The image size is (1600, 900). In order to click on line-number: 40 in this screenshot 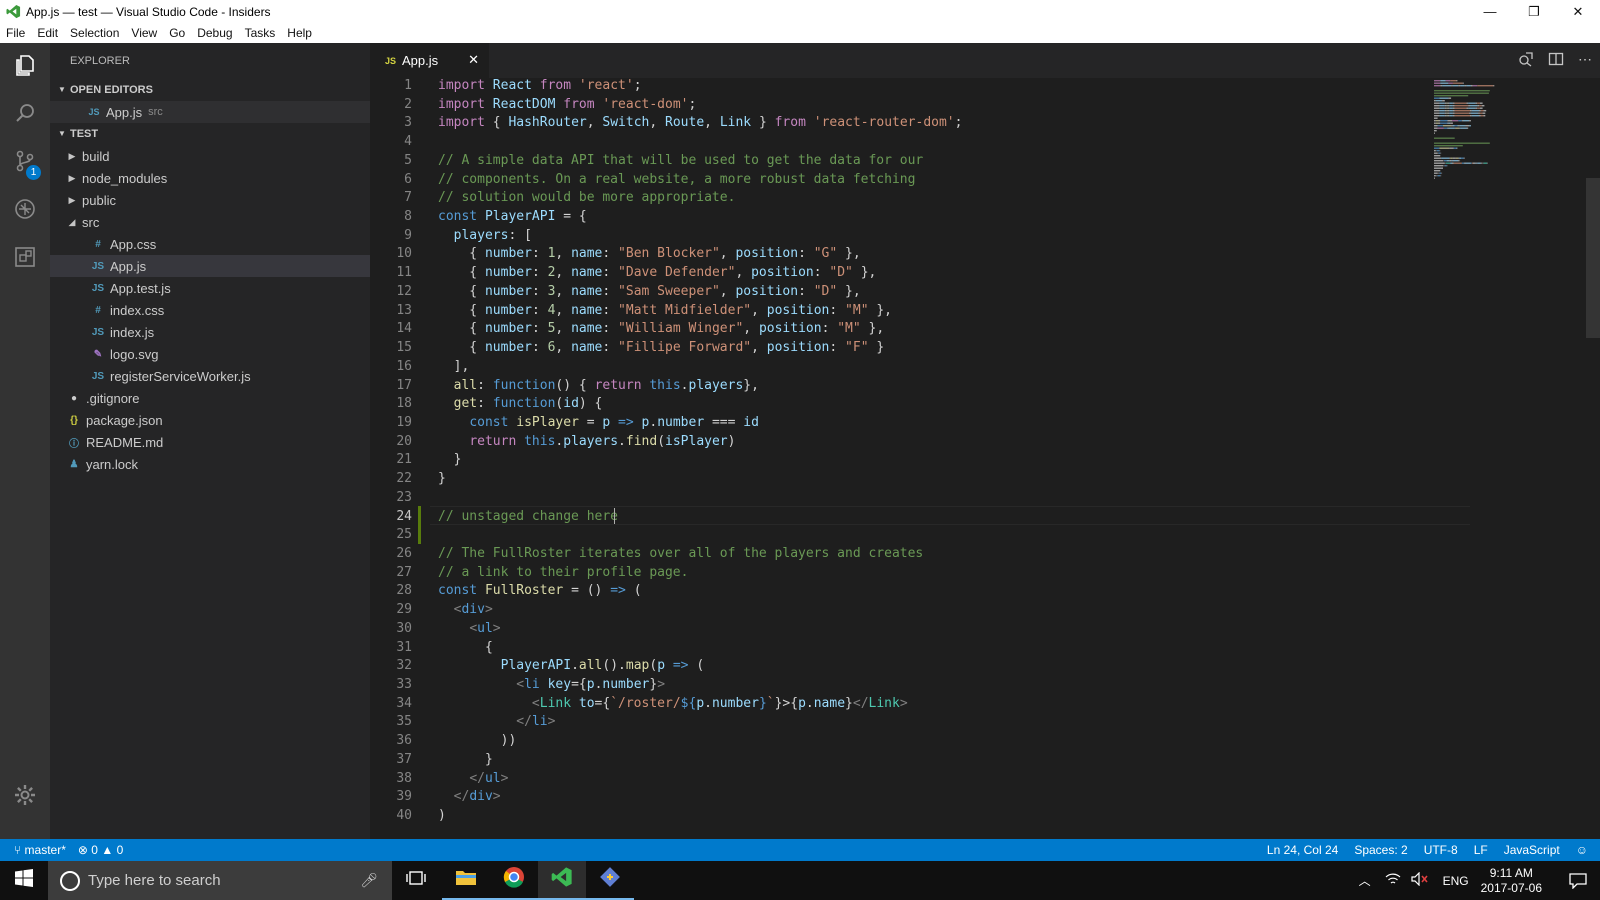, I will do `click(404, 816)`.